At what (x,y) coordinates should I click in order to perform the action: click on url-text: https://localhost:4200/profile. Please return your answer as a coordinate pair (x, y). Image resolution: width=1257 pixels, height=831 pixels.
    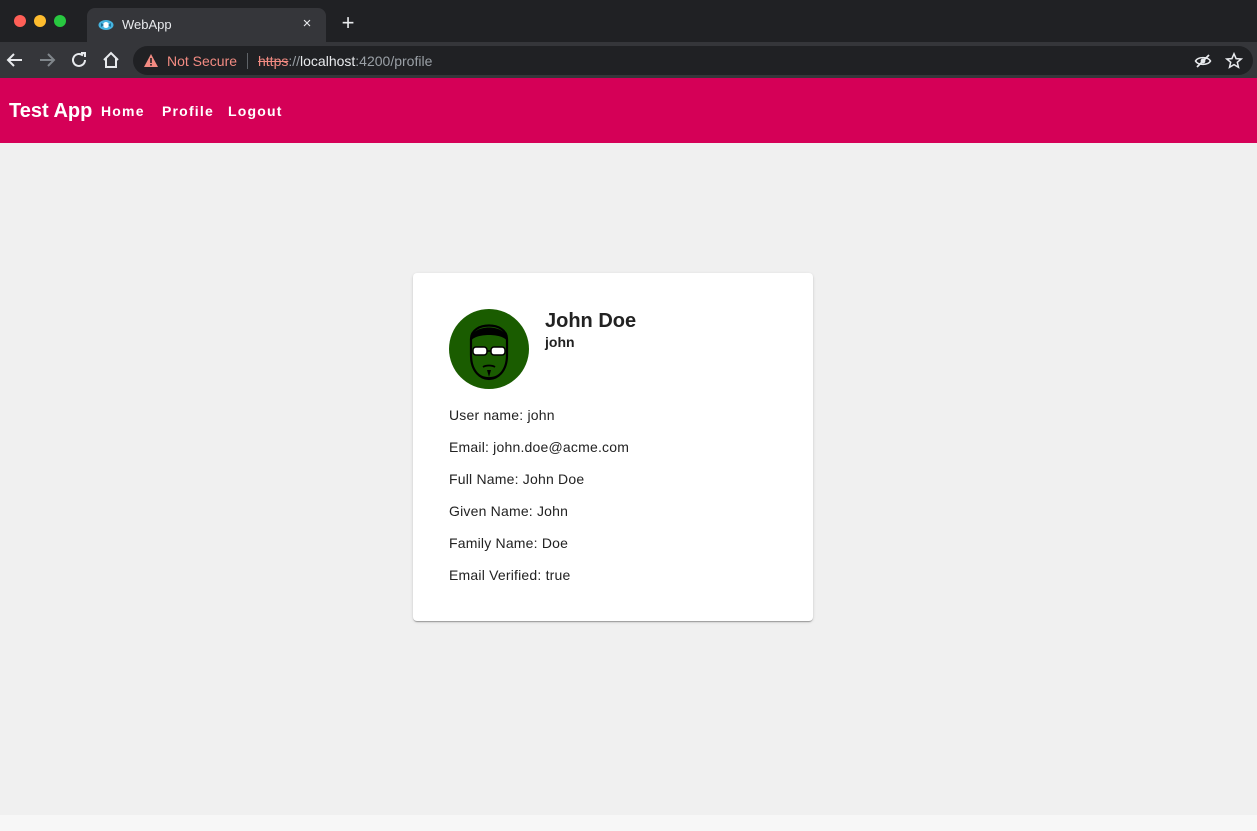
    Looking at the image, I should click on (345, 61).